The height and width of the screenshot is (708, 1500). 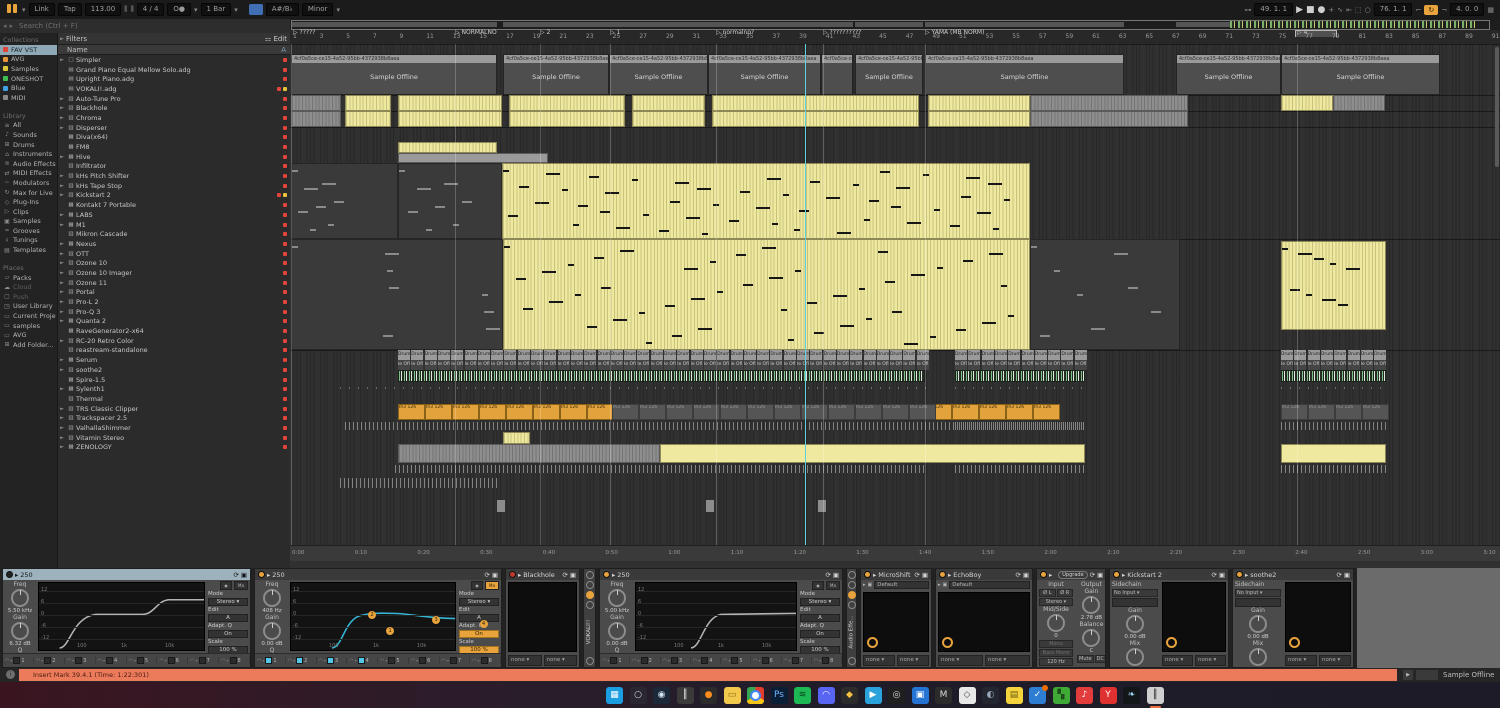 What do you see at coordinates (174, 39) in the screenshot?
I see `filters-row: ► Filters ⚏ Edit` at bounding box center [174, 39].